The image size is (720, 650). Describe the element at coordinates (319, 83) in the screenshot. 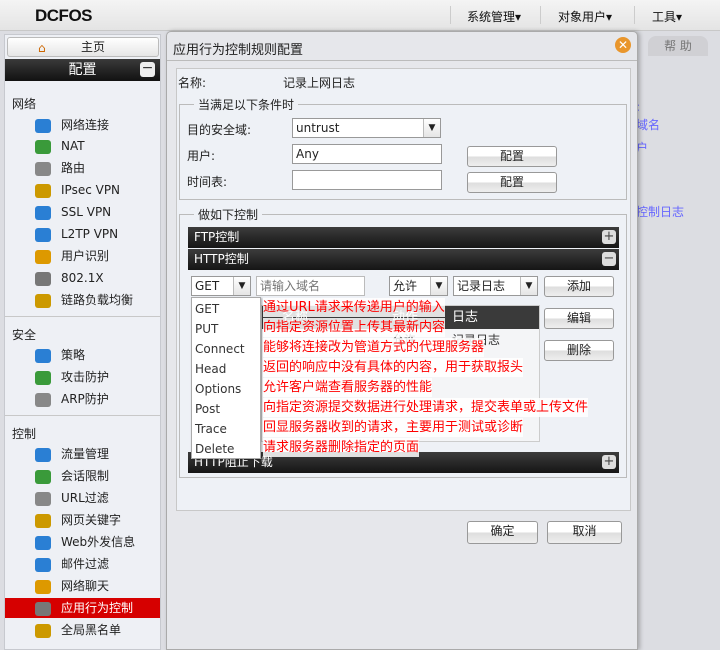

I see `name-value: 记录上网日志` at that location.